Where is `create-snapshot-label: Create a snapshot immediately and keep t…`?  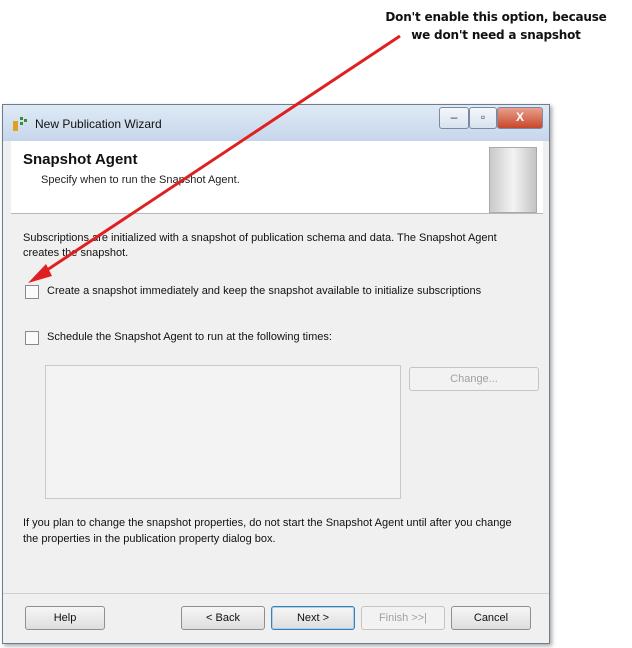 create-snapshot-label: Create a snapshot immediately and keep t… is located at coordinates (264, 291).